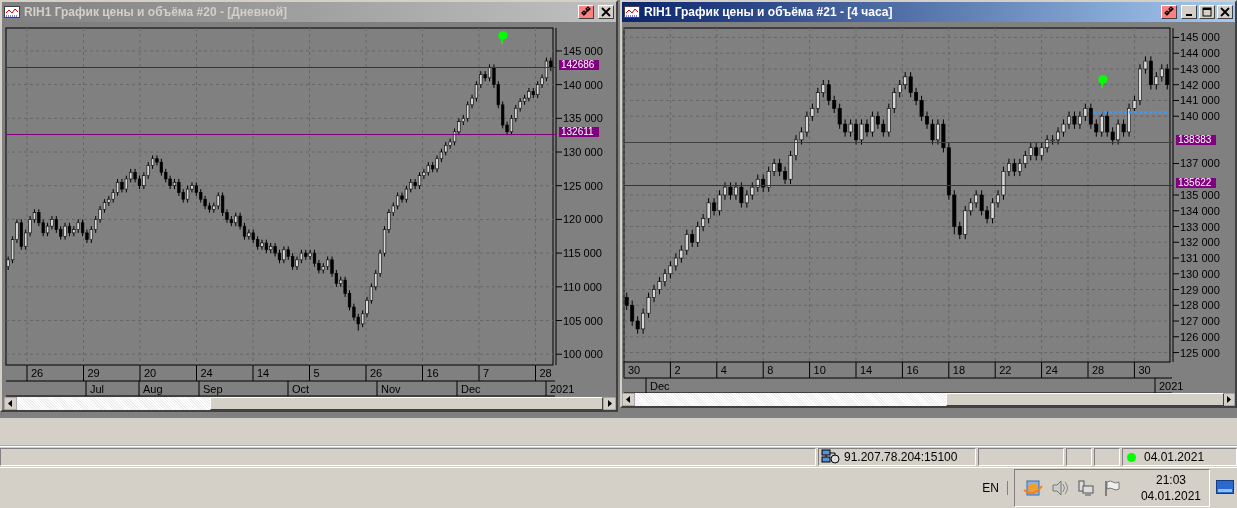 This screenshot has width=1237, height=508. What do you see at coordinates (1200, 258) in the screenshot?
I see `price-label: 131 000` at bounding box center [1200, 258].